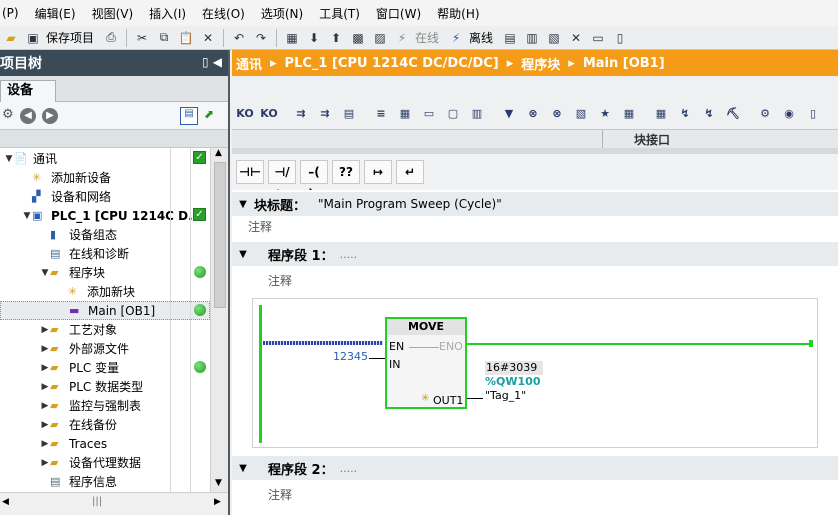 The height and width of the screenshot is (515, 838). What do you see at coordinates (325, 115) in the screenshot?
I see `append-row-icon: ⇉` at bounding box center [325, 115].